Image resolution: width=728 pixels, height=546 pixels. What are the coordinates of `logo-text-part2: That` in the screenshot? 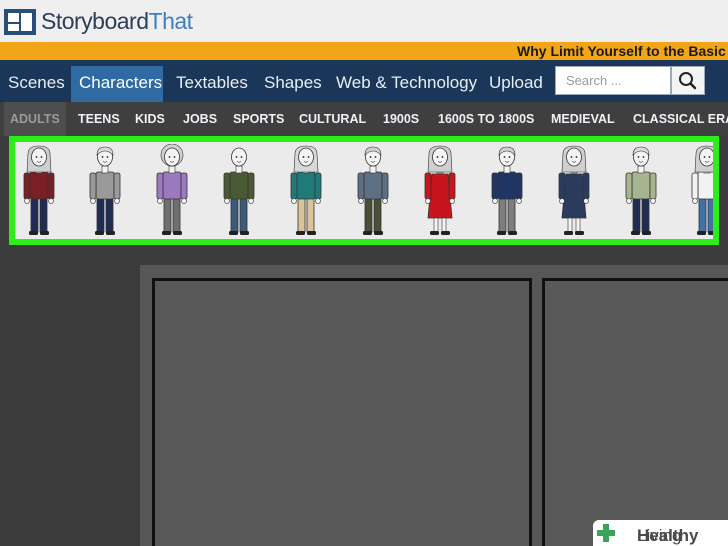 It's located at (171, 21).